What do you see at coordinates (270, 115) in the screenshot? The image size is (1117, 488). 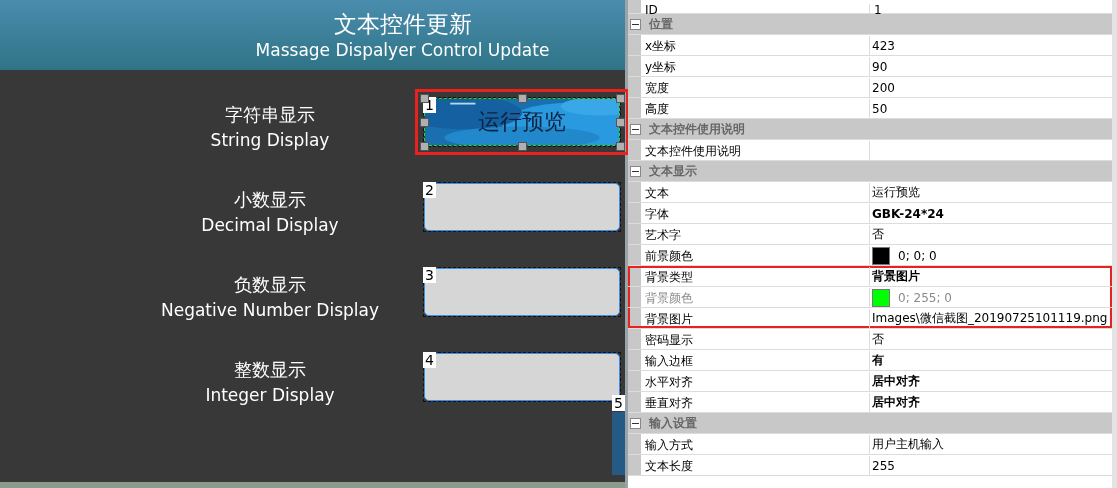 I see `row-label: 字符串显示` at bounding box center [270, 115].